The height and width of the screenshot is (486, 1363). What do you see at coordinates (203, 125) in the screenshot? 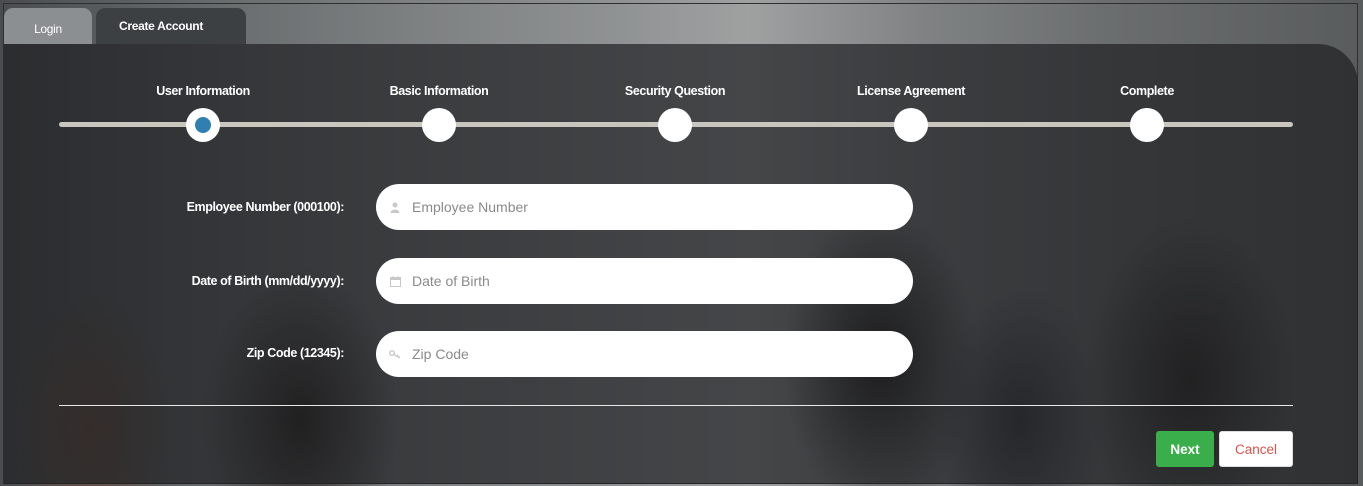
I see `step-dot-user-information` at bounding box center [203, 125].